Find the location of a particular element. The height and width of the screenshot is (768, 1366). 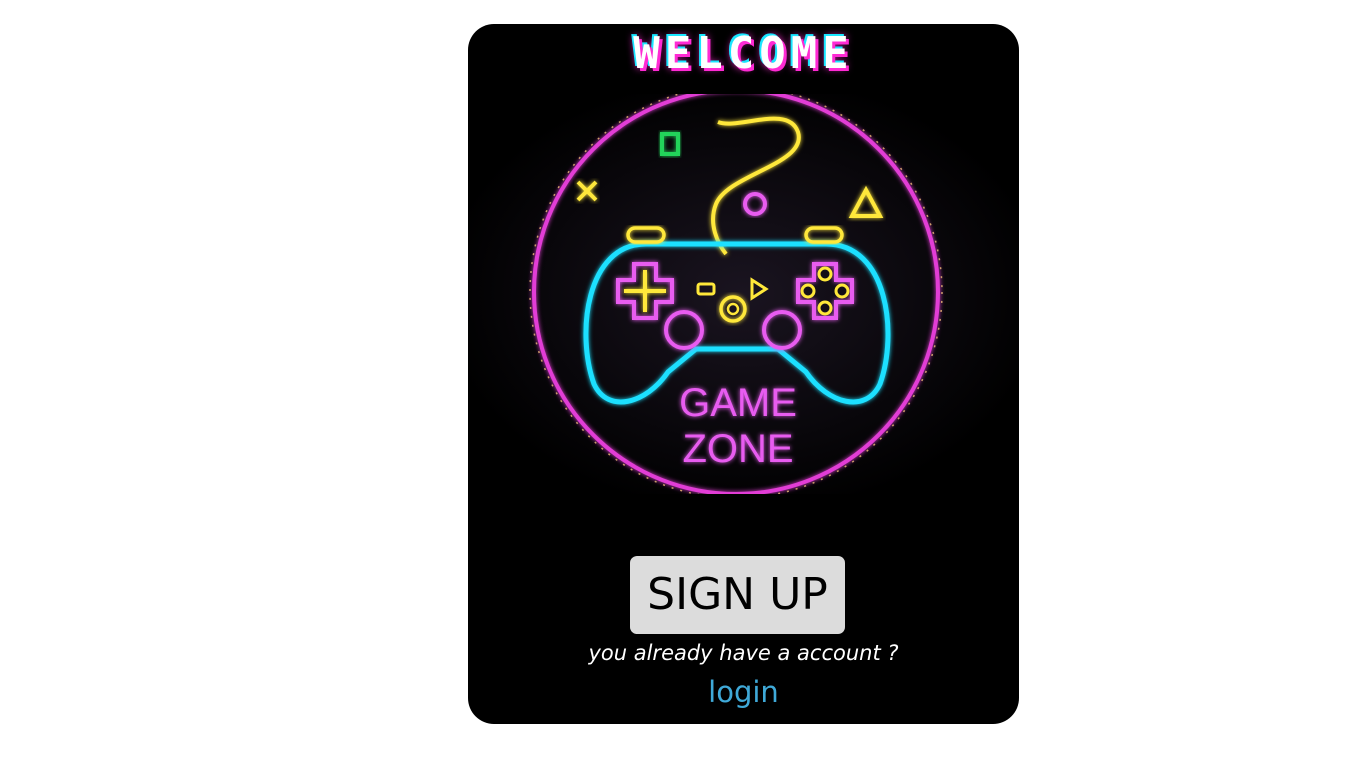

login-link: login is located at coordinates (743, 692).